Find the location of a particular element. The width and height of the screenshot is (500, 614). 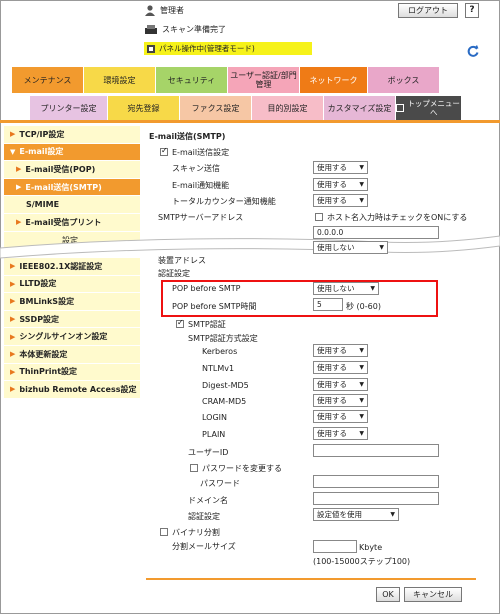

tab-purpose: 目的別設定 is located at coordinates (288, 108).